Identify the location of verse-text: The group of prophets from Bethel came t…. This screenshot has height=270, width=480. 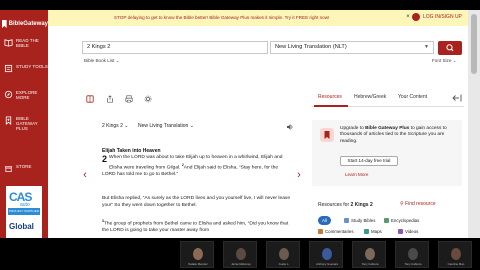
(195, 227).